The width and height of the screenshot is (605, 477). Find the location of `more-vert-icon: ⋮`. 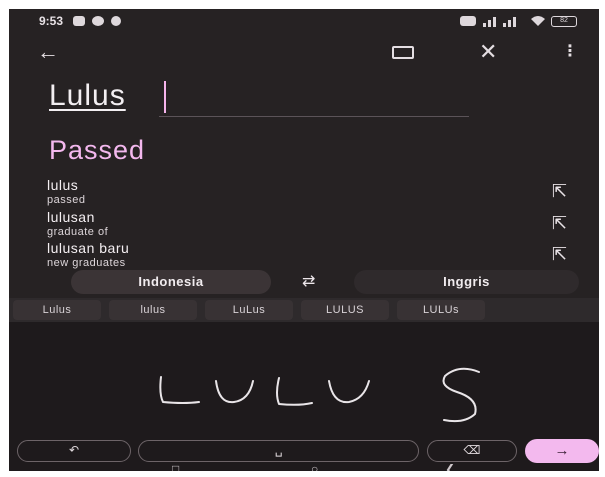

more-vert-icon: ⋮ is located at coordinates (570, 52).